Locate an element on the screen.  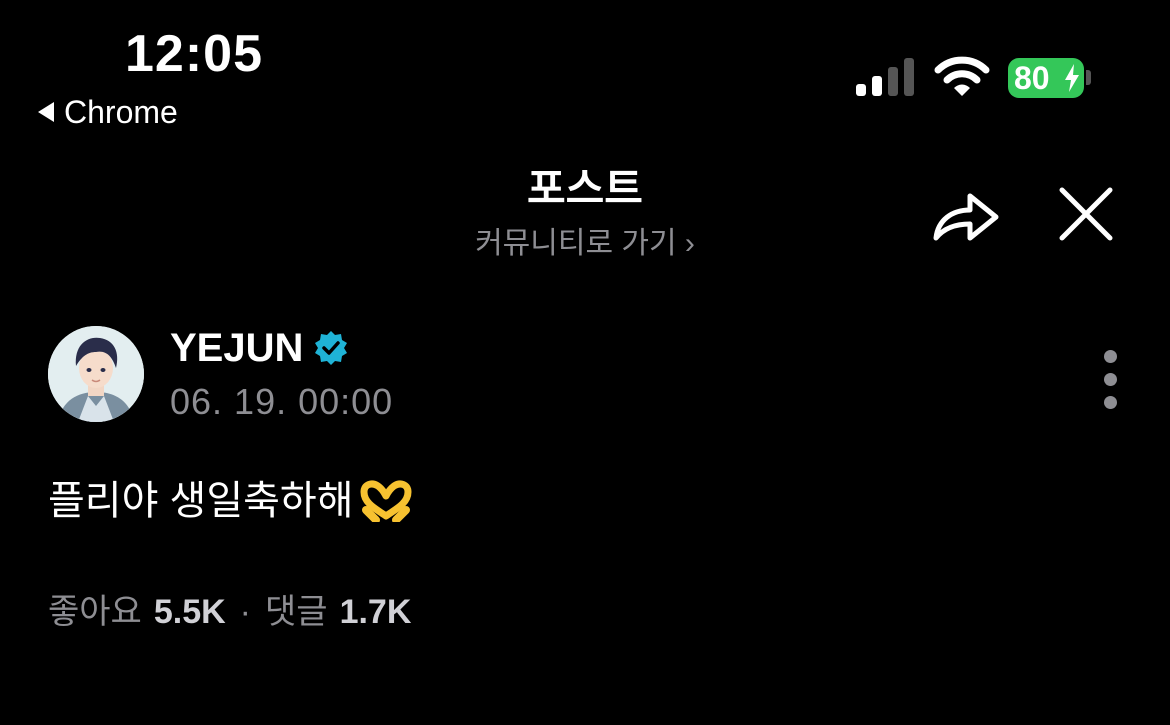
avatar is located at coordinates (96, 374).